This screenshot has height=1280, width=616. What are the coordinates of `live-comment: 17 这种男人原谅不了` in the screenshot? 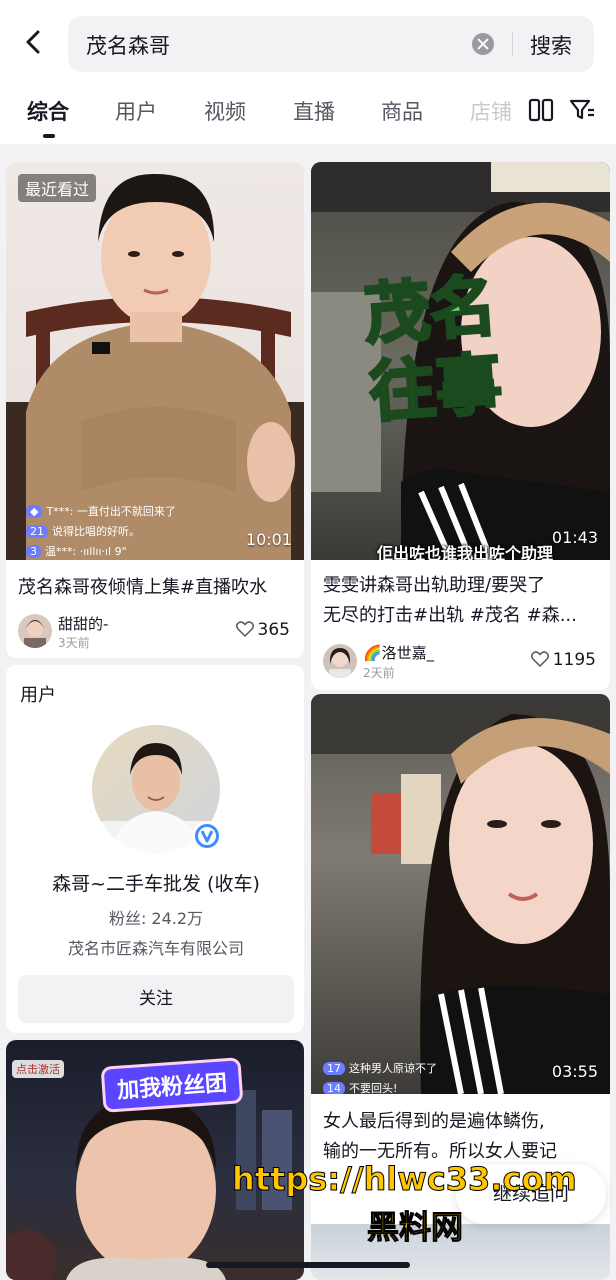 It's located at (380, 1068).